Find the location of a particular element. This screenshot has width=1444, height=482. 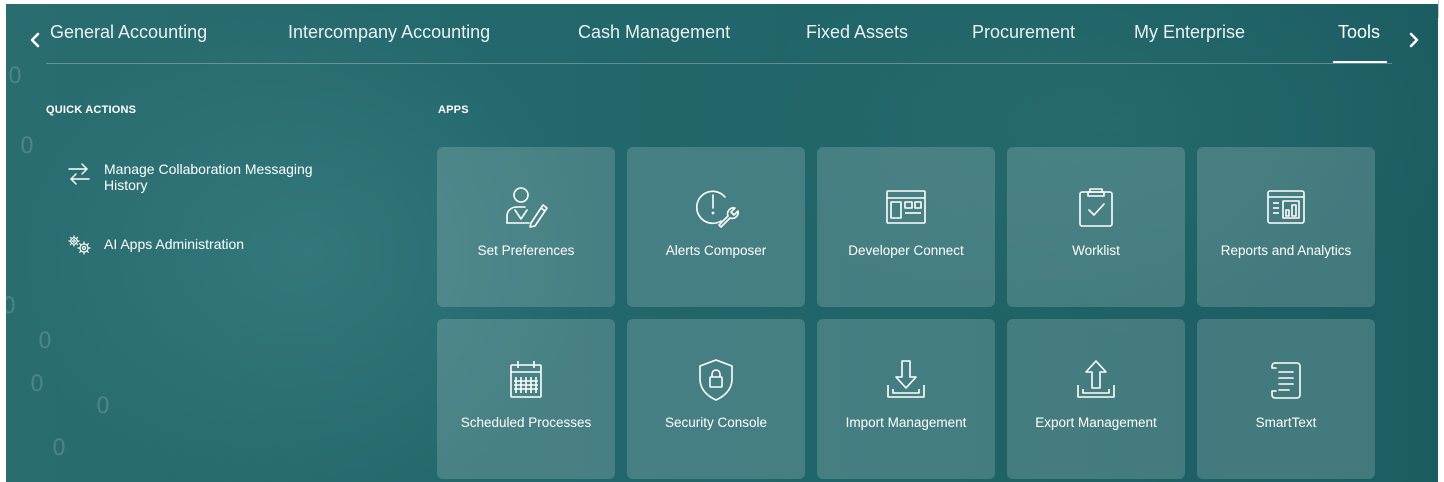

app-tile-export-management: Export Management is located at coordinates (1096, 399).